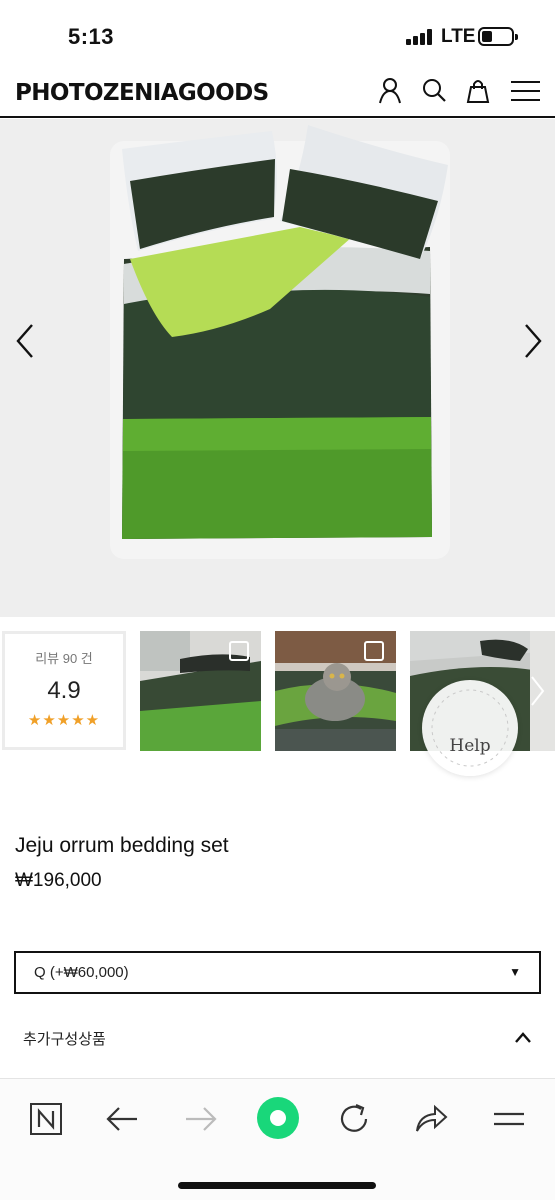 The width and height of the screenshot is (555, 1200). I want to click on chevron-left-icon, so click(25, 341).